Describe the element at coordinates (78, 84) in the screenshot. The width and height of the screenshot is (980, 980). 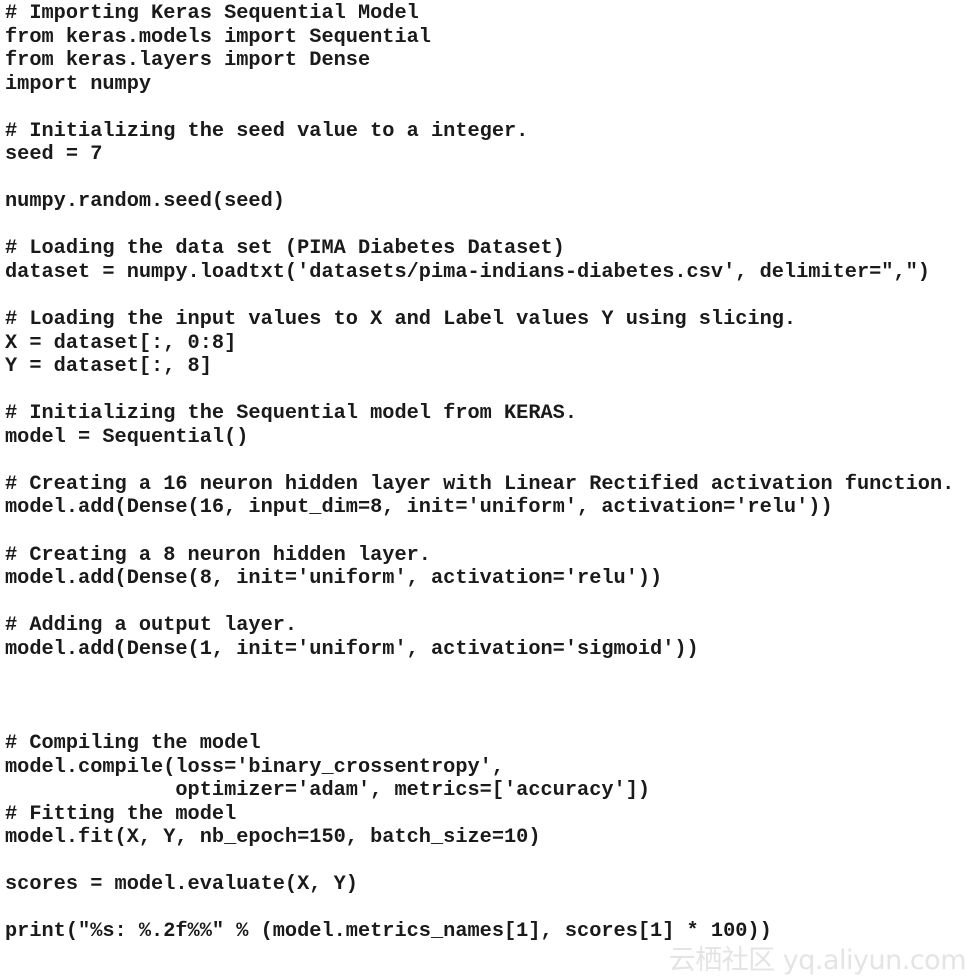
I see `code-line: import numpy` at that location.